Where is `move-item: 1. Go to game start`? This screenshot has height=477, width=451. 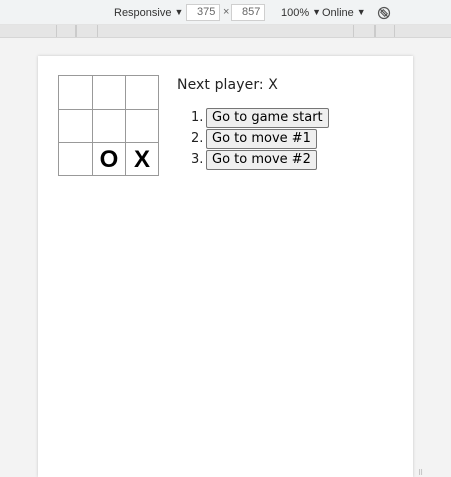 move-item: 1. Go to game start is located at coordinates (287, 118).